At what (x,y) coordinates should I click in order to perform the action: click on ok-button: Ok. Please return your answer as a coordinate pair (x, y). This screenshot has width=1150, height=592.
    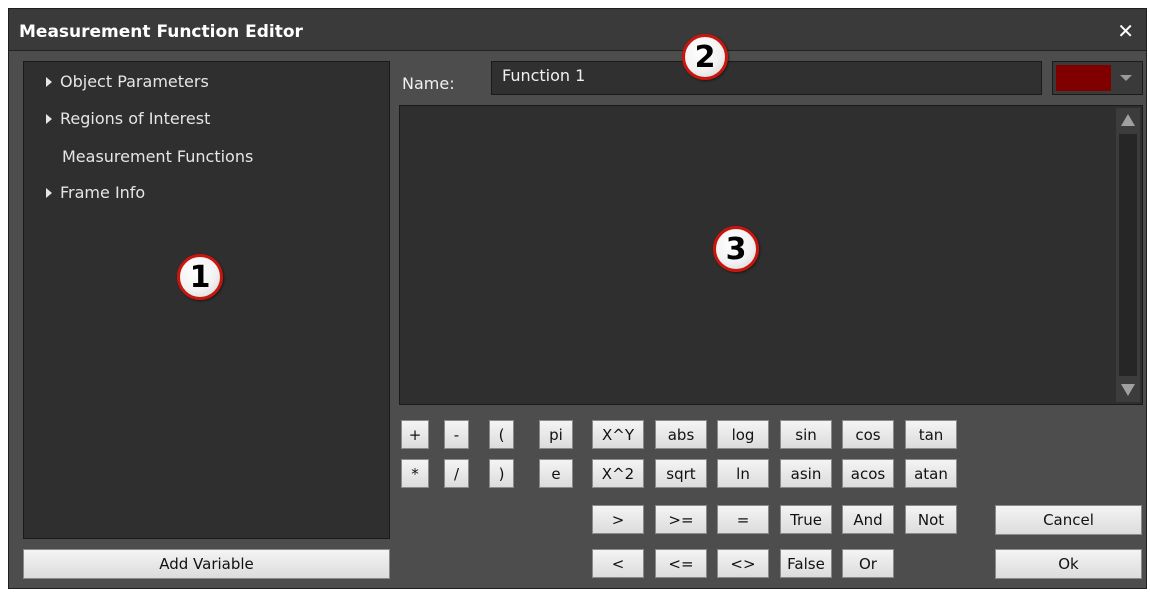
    Looking at the image, I should click on (1068, 564).